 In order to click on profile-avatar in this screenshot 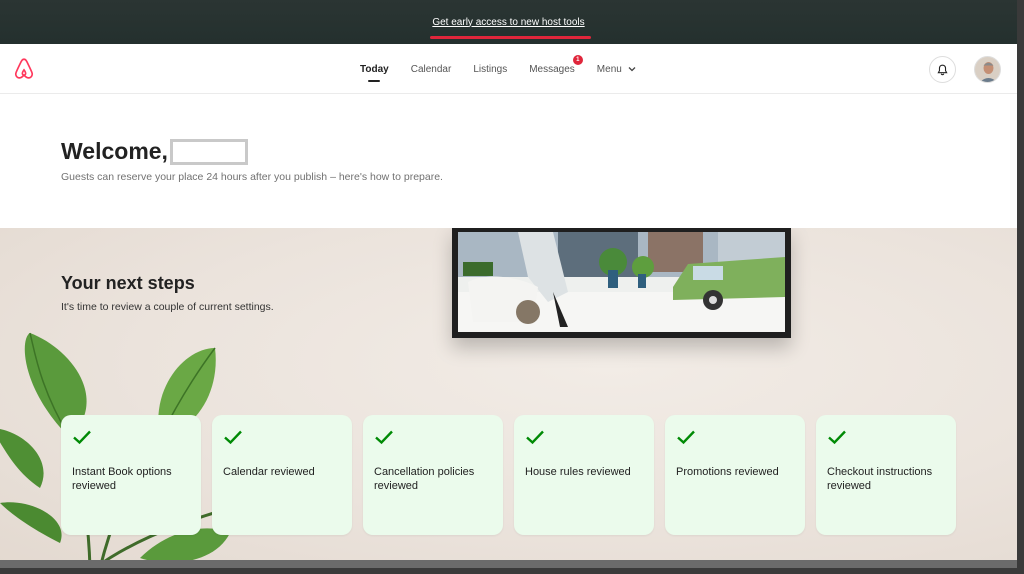, I will do `click(987, 69)`.